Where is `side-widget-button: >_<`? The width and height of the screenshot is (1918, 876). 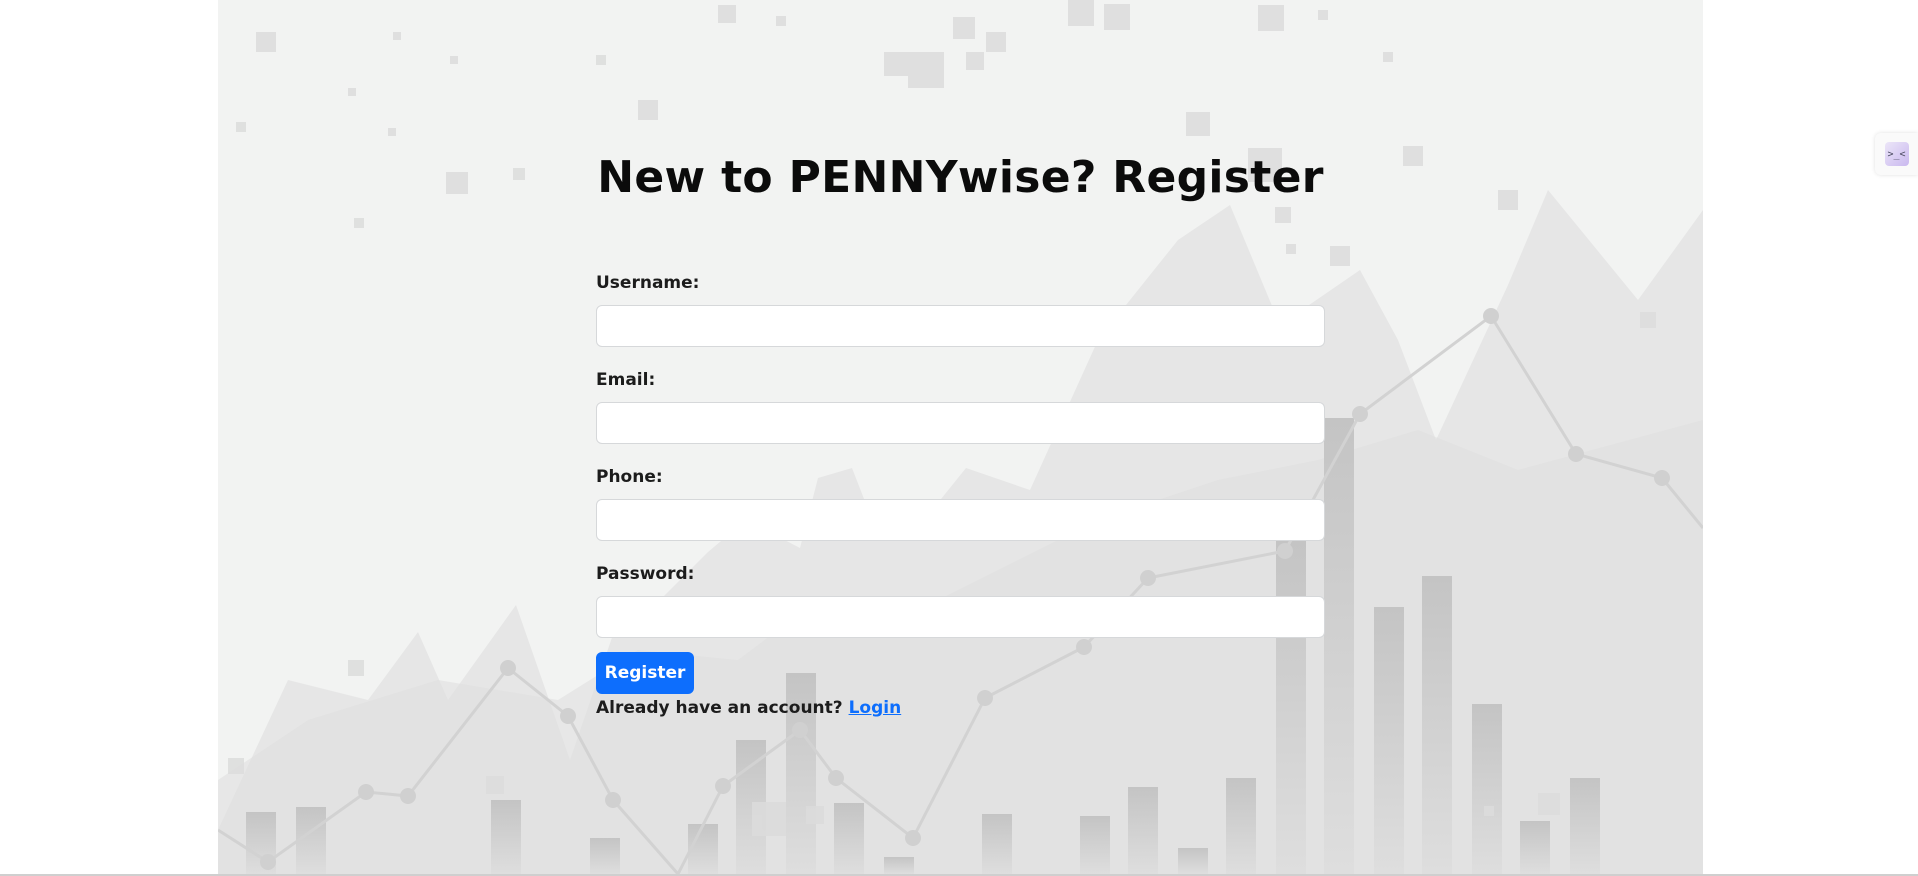
side-widget-button: >_< is located at coordinates (1896, 154).